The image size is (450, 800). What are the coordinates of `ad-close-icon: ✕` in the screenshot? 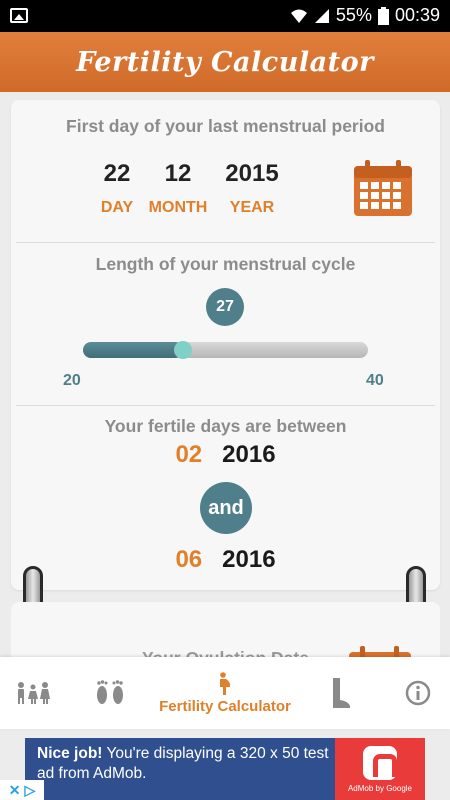 It's located at (14, 789).